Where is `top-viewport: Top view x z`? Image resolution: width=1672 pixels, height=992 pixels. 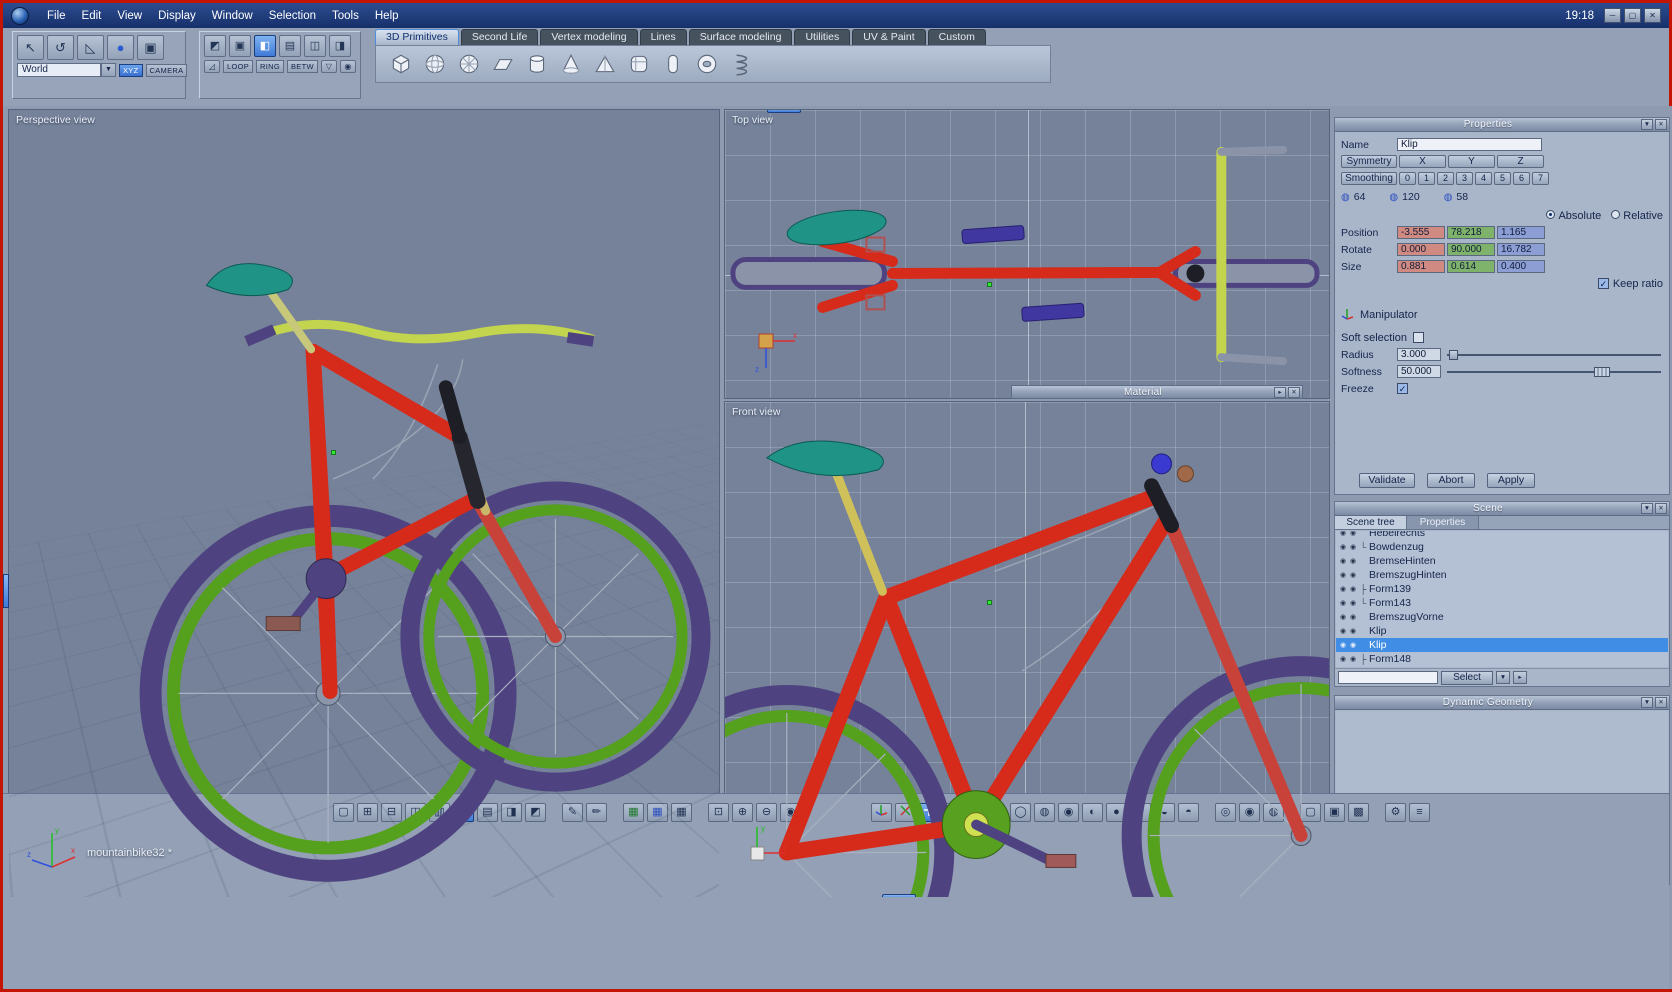
top-viewport: Top view x z is located at coordinates (1027, 254).